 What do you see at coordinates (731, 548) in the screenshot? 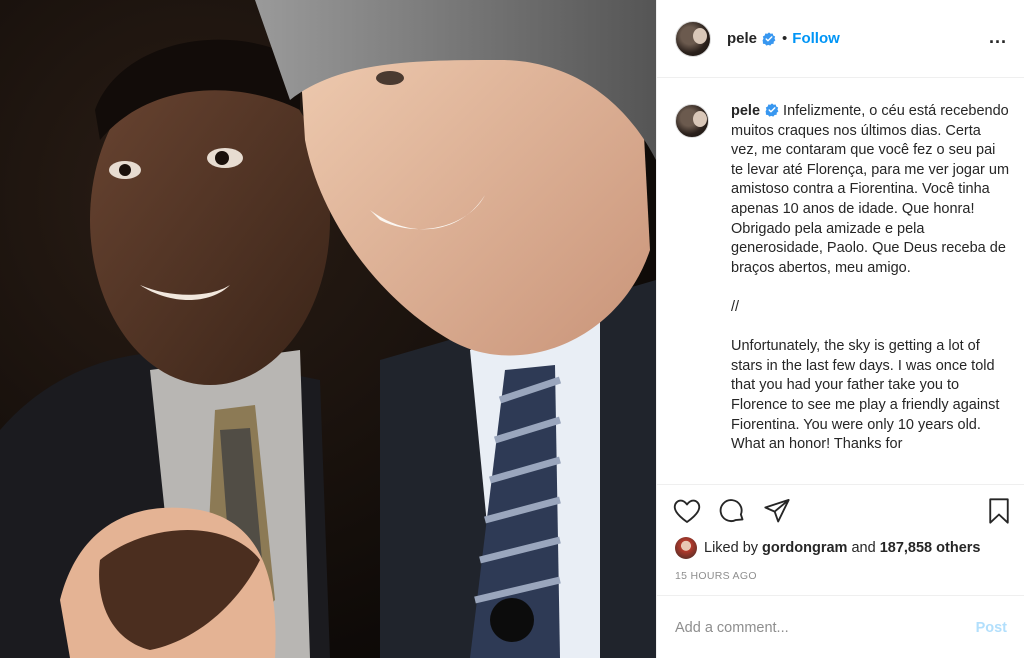
I see `liked-by-prefix: Liked by` at bounding box center [731, 548].